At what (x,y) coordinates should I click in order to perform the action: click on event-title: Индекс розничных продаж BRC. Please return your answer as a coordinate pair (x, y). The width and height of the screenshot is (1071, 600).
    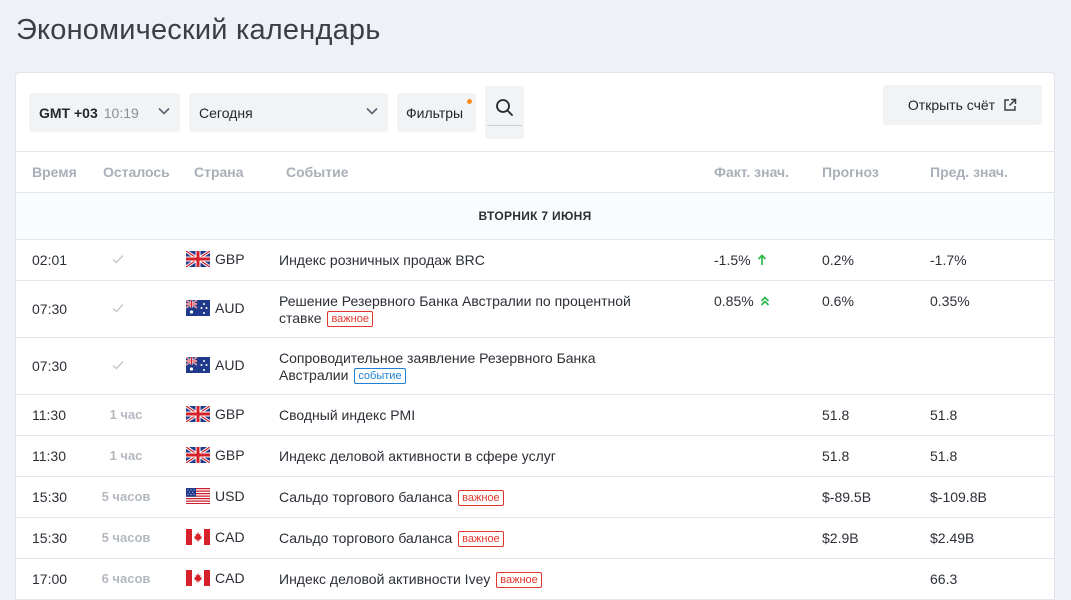
    Looking at the image, I should click on (382, 260).